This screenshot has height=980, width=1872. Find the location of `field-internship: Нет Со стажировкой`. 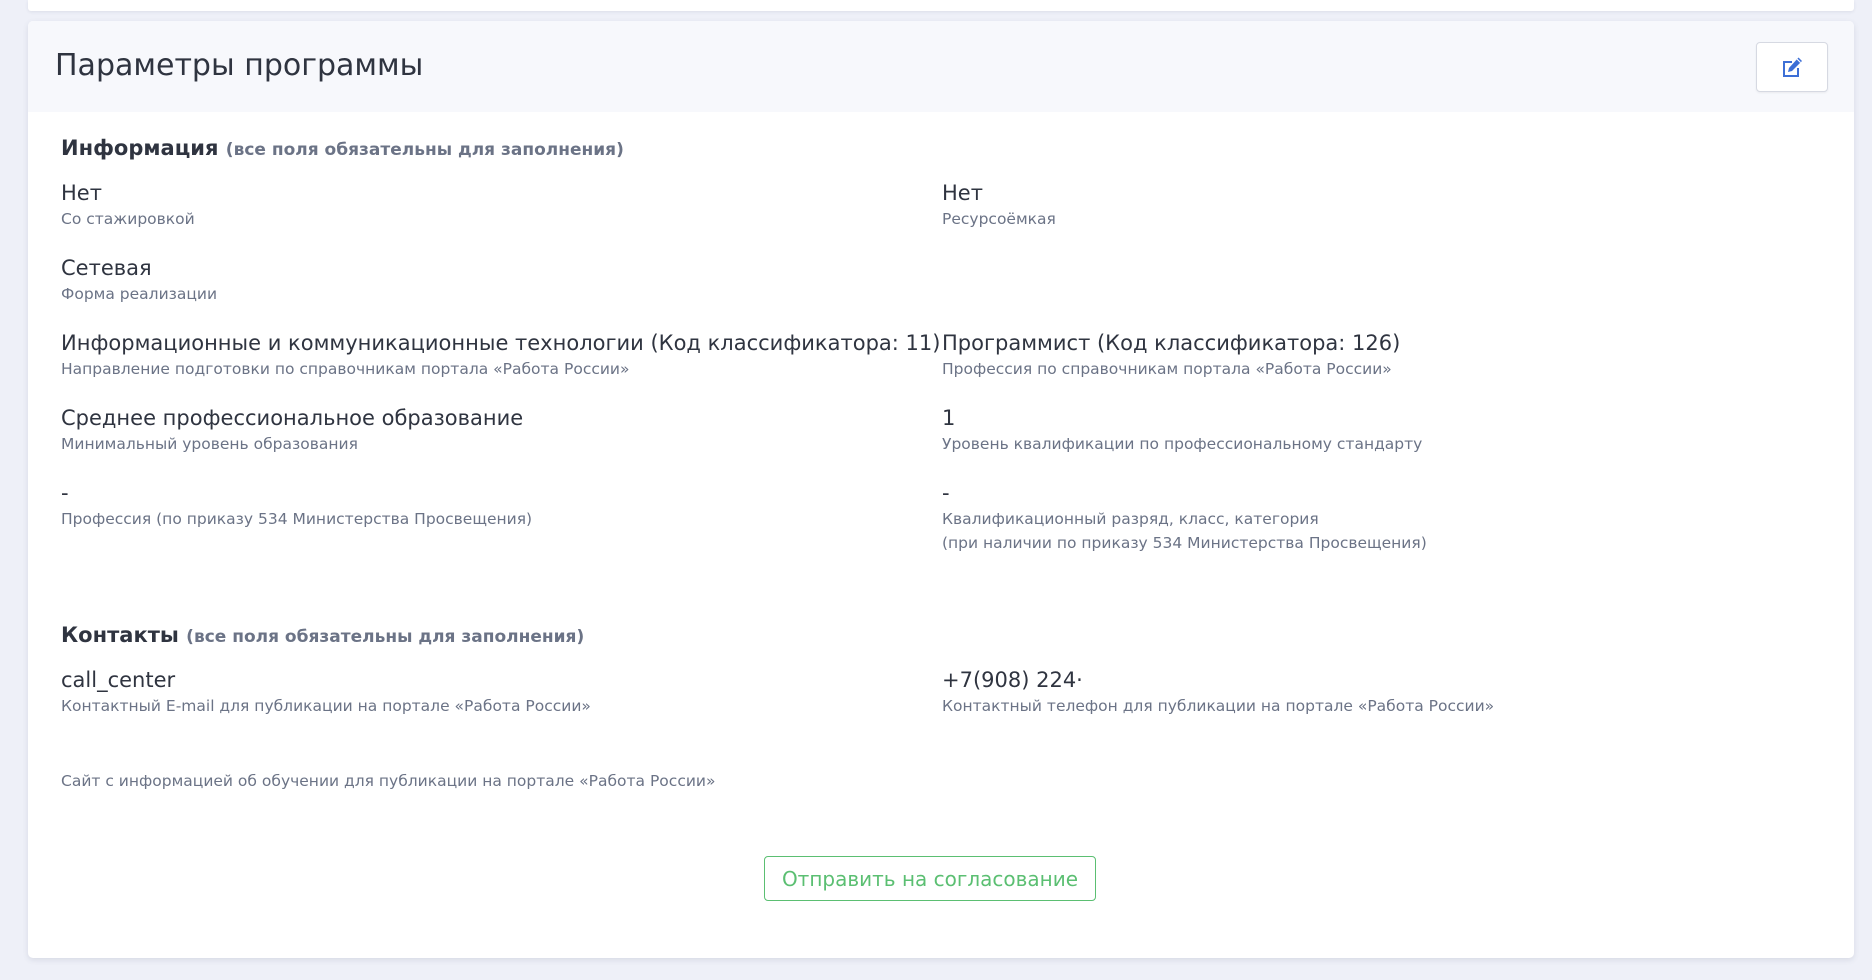

field-internship: Нет Со стажировкой is located at coordinates (128, 205).